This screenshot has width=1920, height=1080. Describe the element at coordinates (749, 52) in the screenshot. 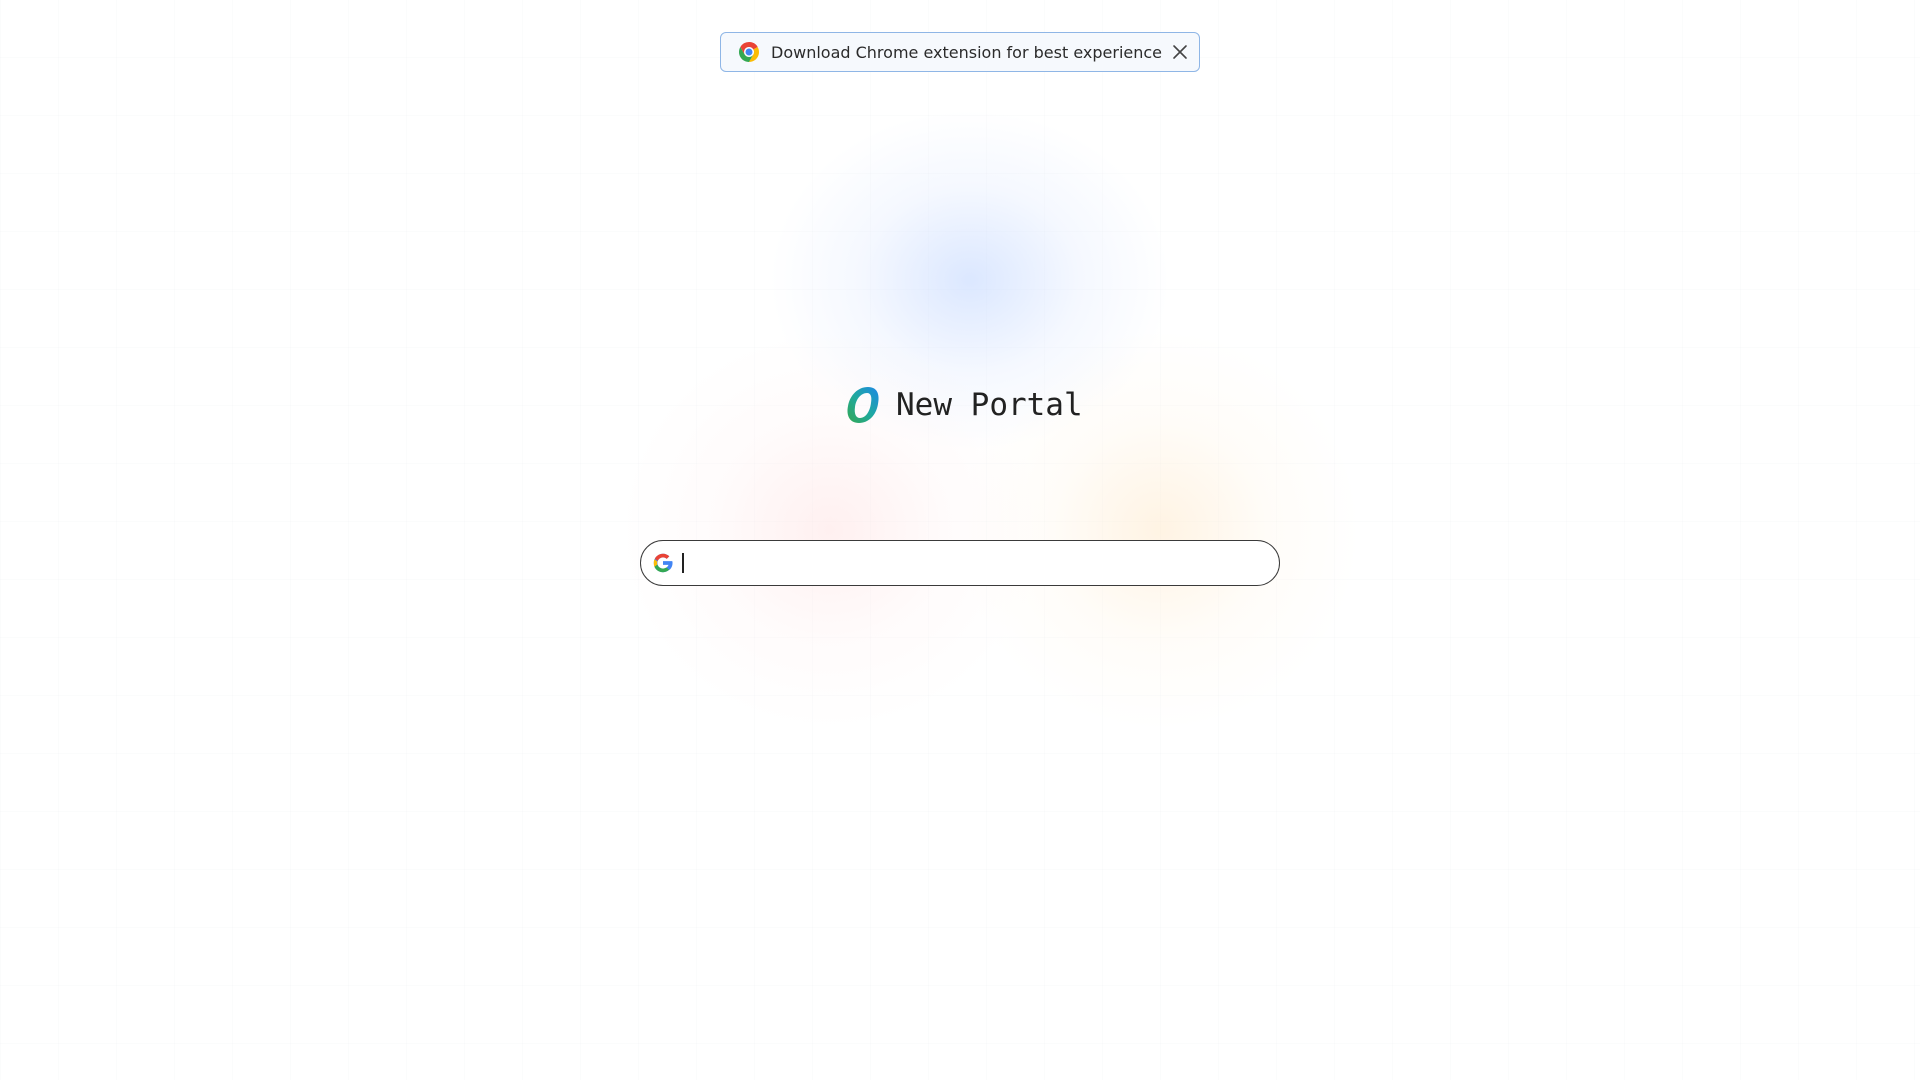

I see `chrome-icon` at that location.